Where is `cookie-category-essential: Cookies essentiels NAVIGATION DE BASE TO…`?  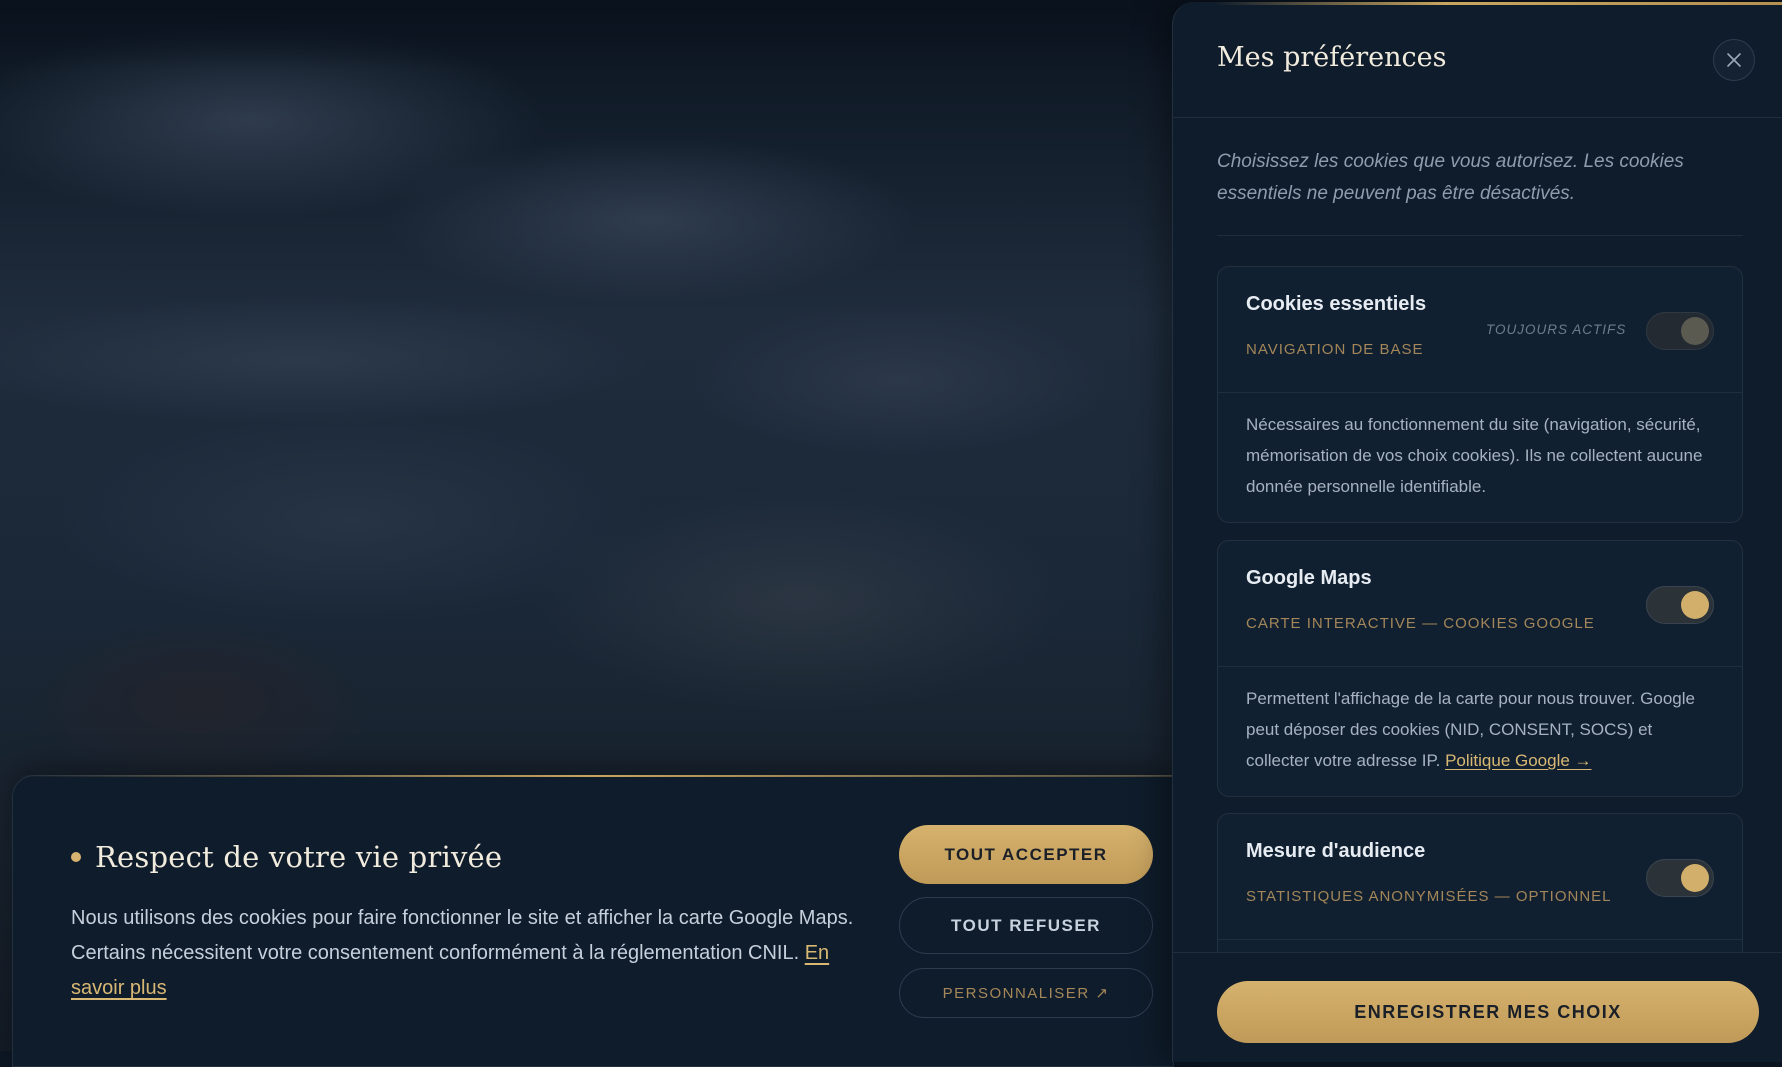
cookie-category-essential: Cookies essentiels NAVIGATION DE BASE TO… is located at coordinates (1480, 394).